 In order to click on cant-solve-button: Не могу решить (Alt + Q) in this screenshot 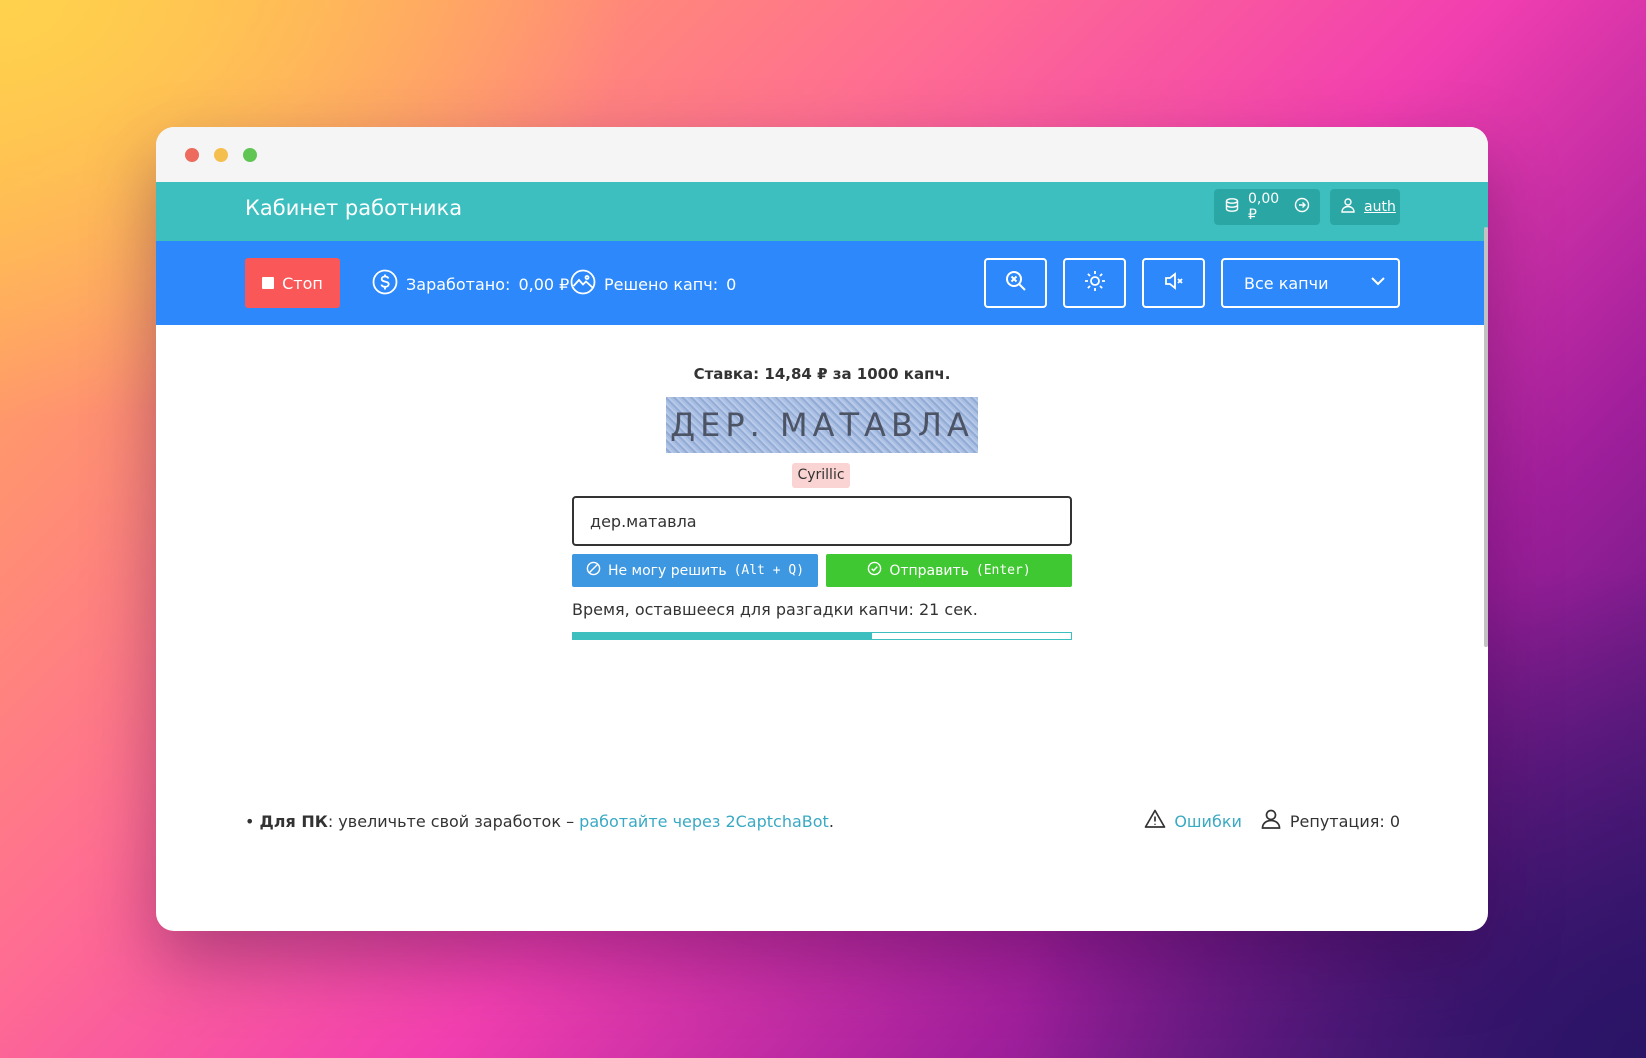, I will do `click(695, 570)`.